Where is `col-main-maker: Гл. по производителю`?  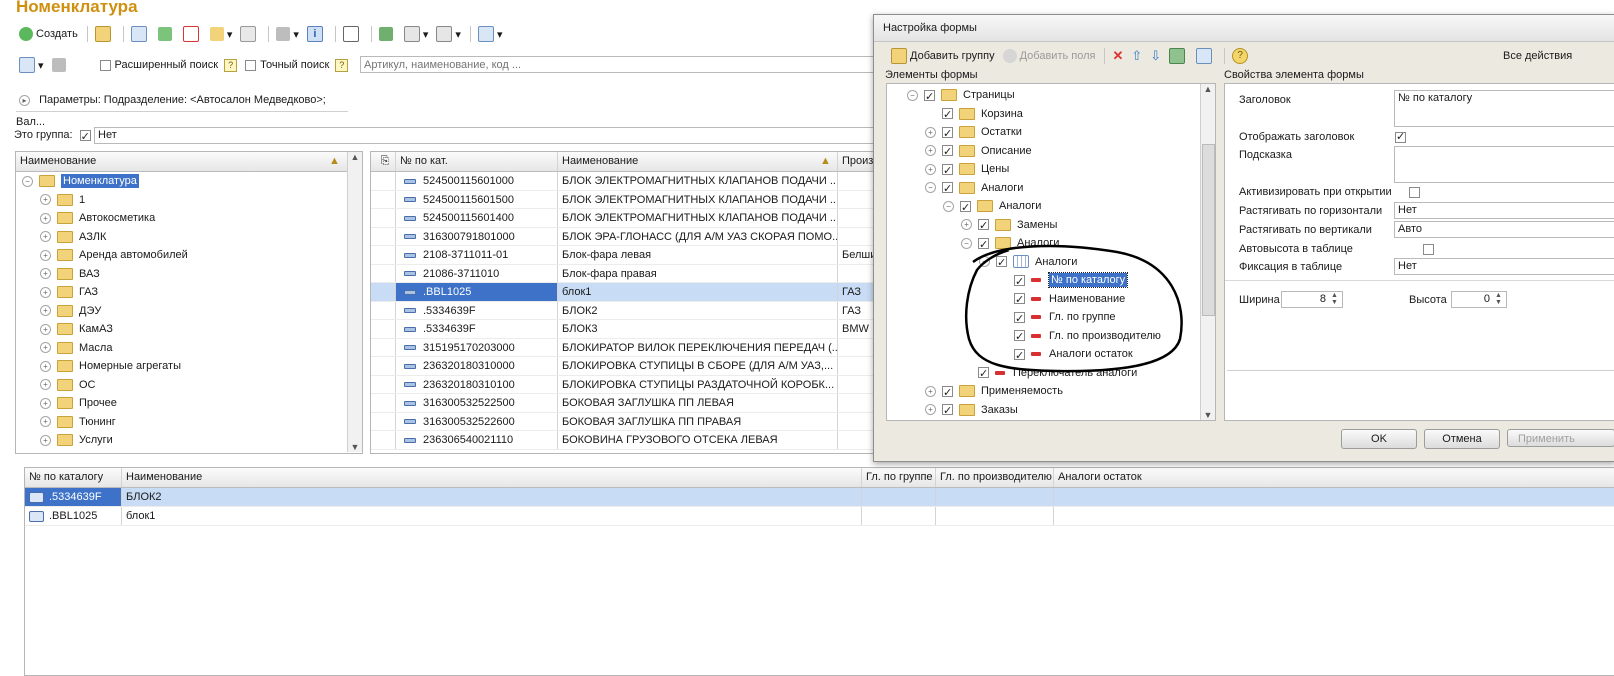
col-main-maker: Гл. по производителю is located at coordinates (994, 477).